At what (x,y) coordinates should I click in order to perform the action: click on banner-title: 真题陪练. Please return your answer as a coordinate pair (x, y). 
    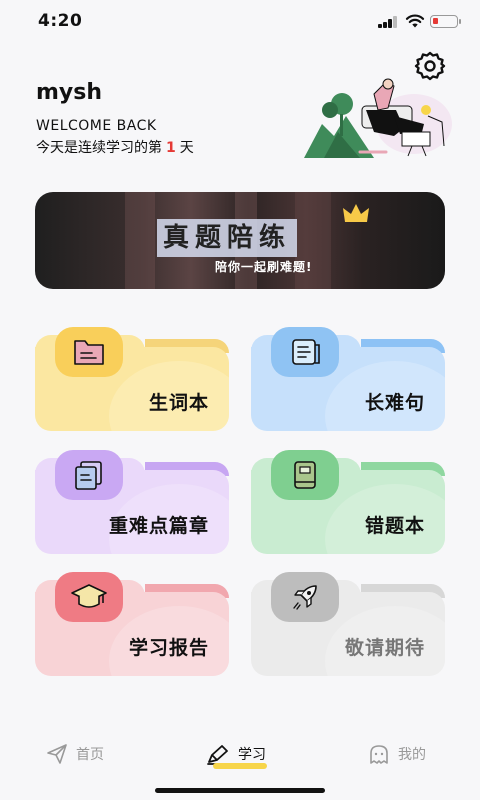
    Looking at the image, I should click on (227, 238).